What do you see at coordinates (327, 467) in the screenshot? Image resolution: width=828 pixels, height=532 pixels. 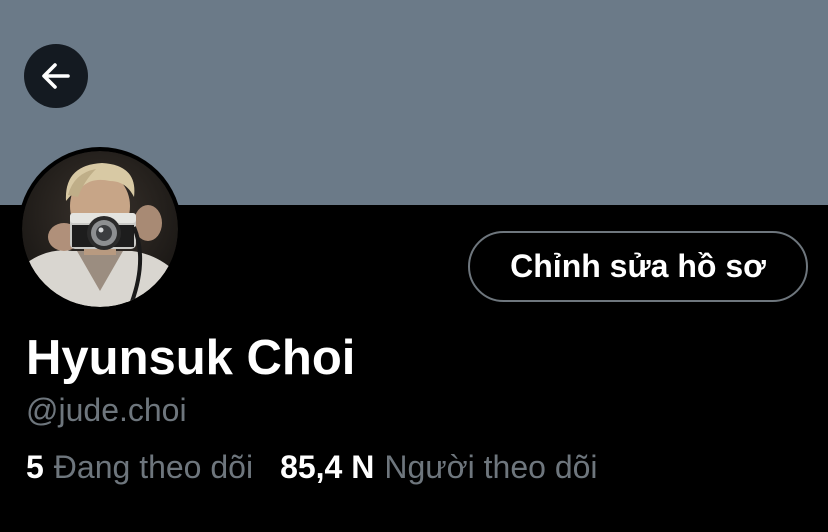 I see `followers-count: 85,4 N` at bounding box center [327, 467].